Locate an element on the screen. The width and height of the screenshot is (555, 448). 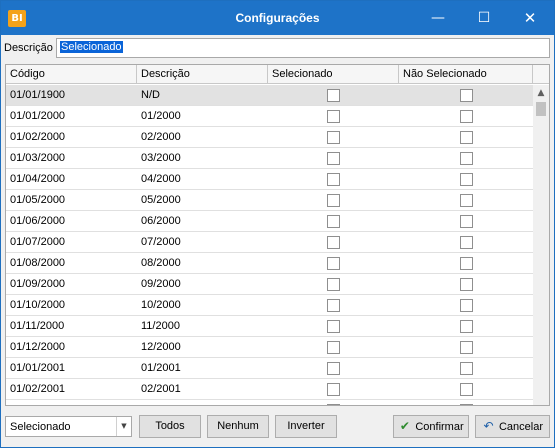
confirmar-button: ✔ Confirmar is located at coordinates (431, 426).